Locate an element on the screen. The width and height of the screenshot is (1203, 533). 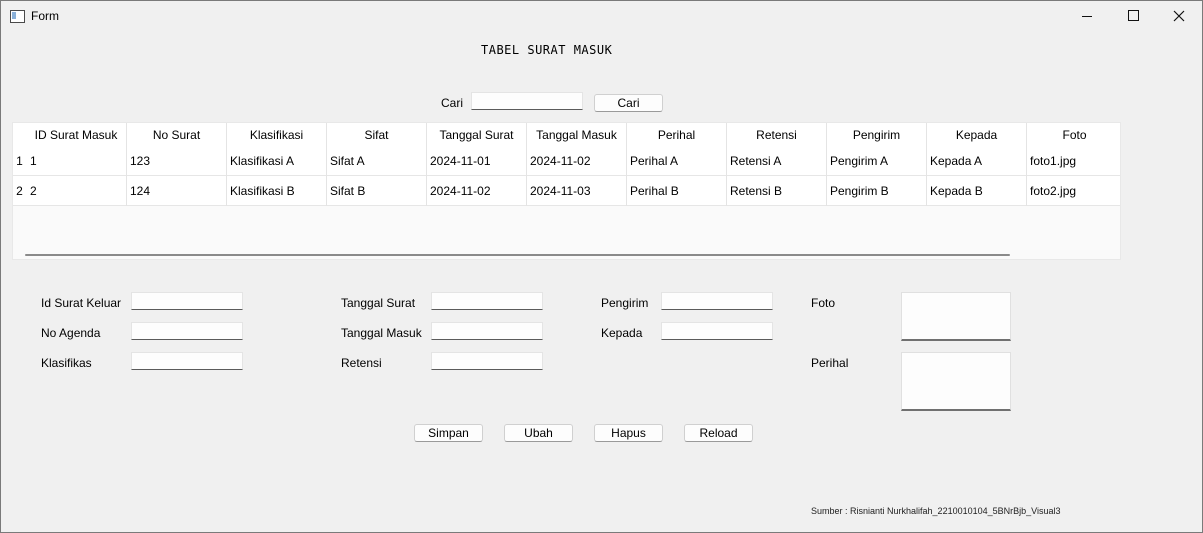
column-header-pengirim: Pengirim is located at coordinates (877, 135).